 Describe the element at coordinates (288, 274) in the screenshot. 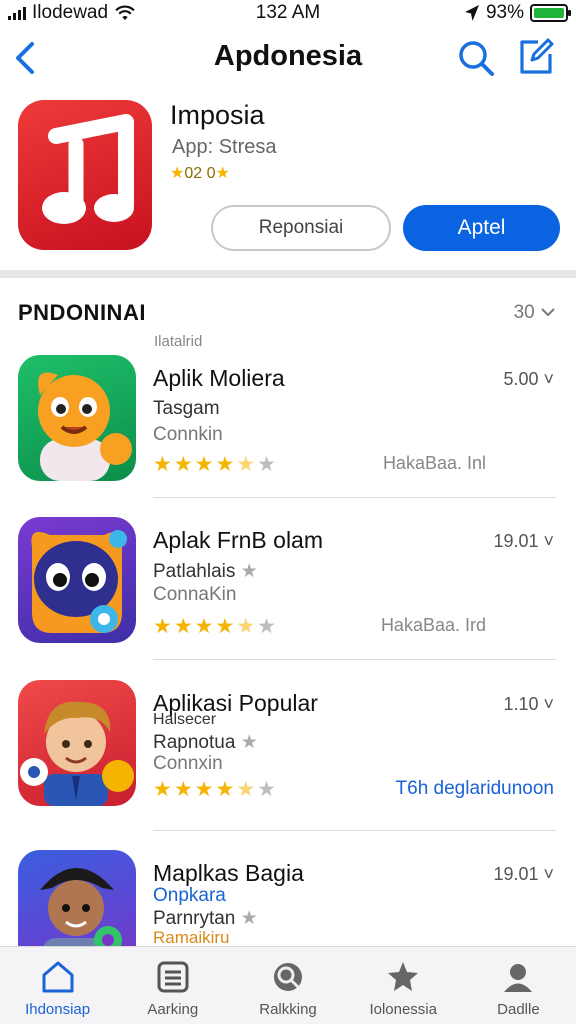

I see `section-divider` at that location.